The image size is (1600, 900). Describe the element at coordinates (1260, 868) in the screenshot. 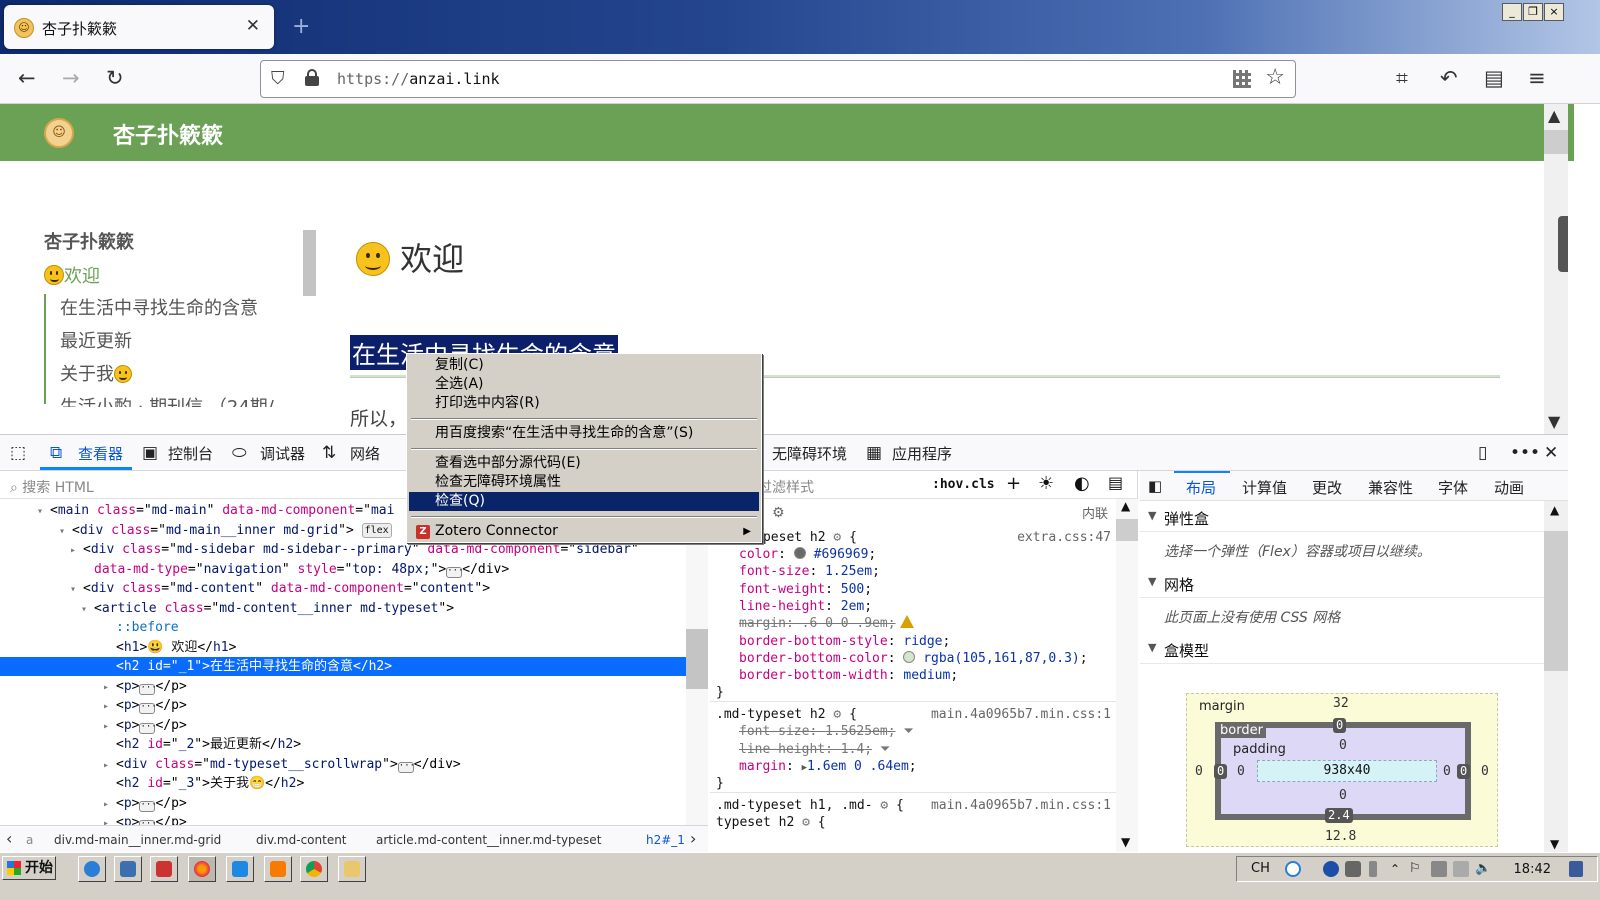

I see `language-indicator: CH` at that location.